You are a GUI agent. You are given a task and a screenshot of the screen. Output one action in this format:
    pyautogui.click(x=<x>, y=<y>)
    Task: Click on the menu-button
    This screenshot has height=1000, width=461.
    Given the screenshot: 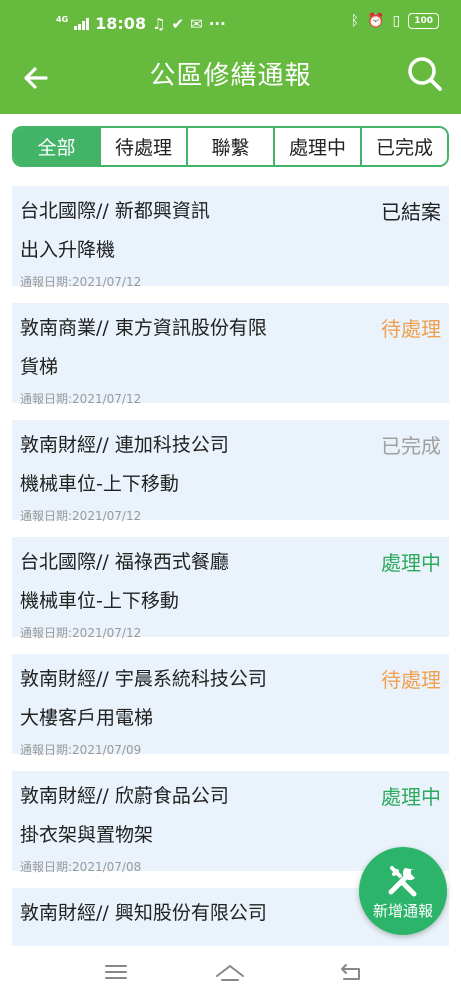 What is the action you would take?
    pyautogui.click(x=116, y=972)
    